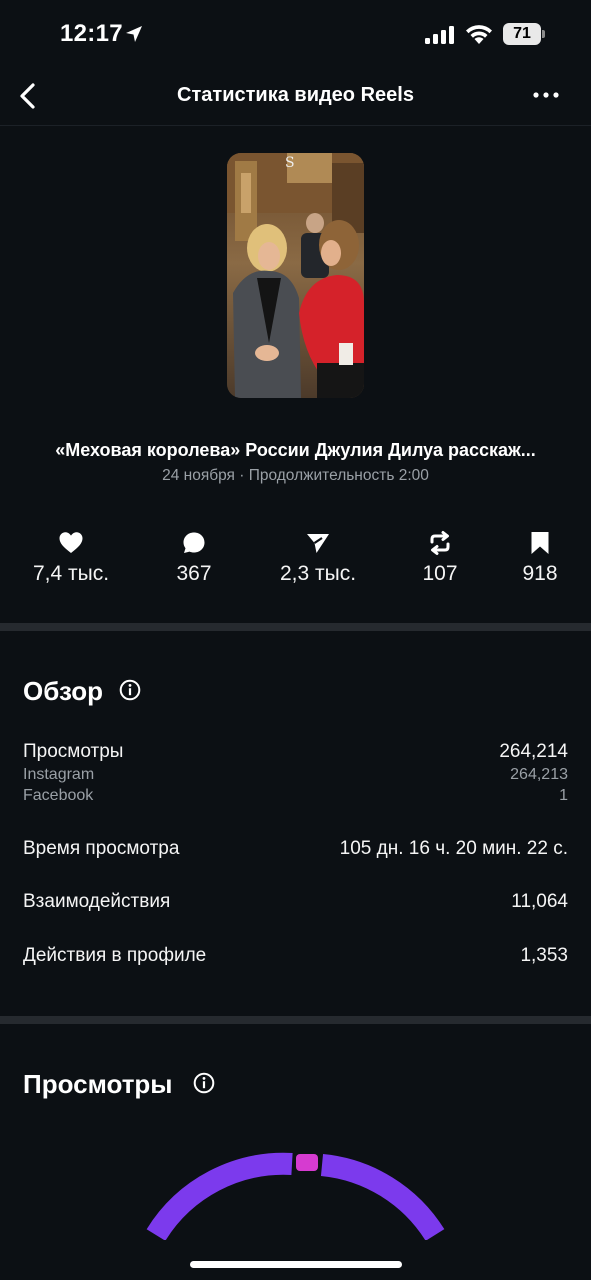 This screenshot has height=1280, width=591. I want to click on wifi-icon, so click(479, 34).